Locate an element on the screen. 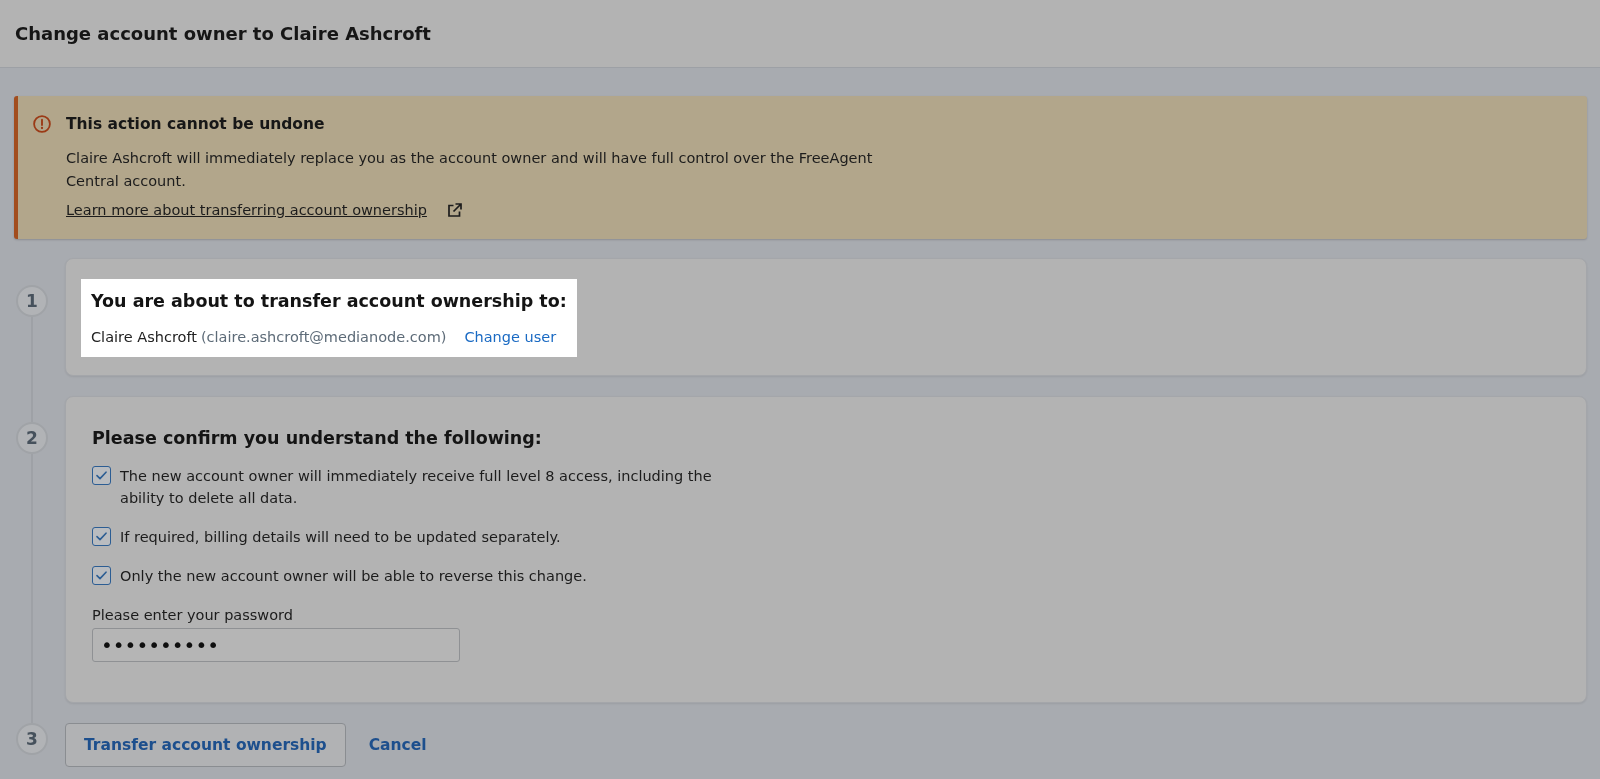 The width and height of the screenshot is (1600, 779). step-number: 1 is located at coordinates (32, 301).